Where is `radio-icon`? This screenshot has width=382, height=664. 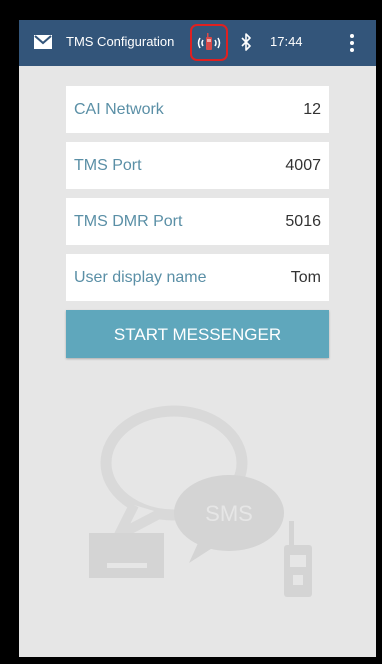 radio-icon is located at coordinates (209, 43).